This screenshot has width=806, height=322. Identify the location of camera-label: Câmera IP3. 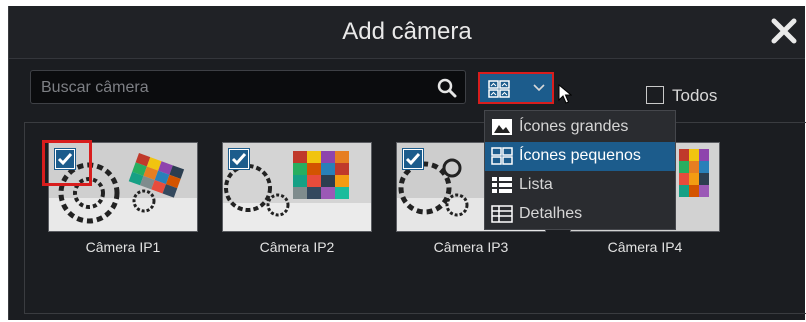
(471, 247).